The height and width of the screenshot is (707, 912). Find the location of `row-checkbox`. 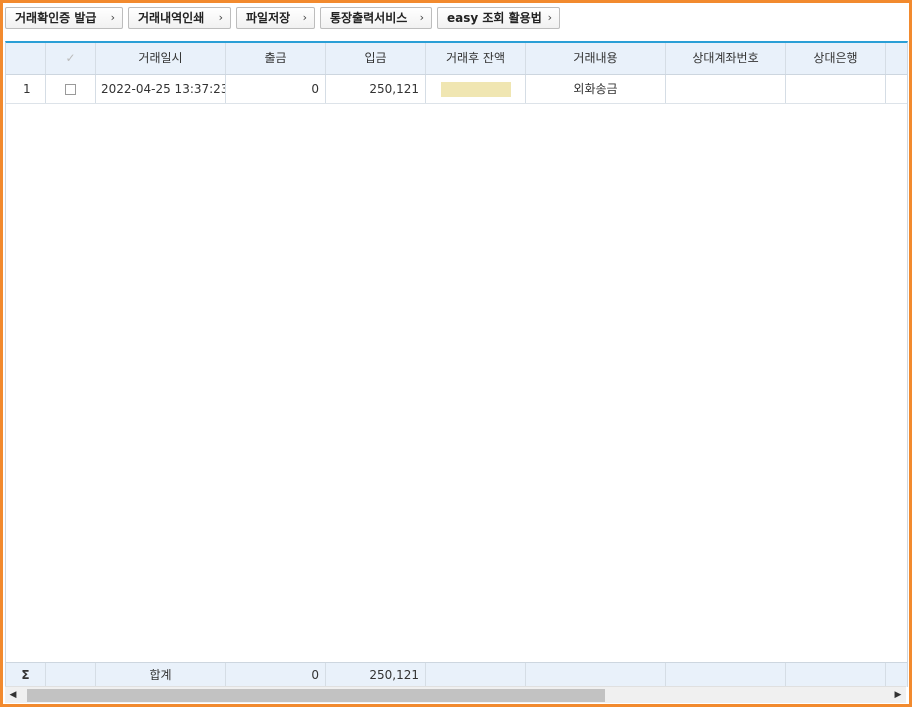

row-checkbox is located at coordinates (70, 89).